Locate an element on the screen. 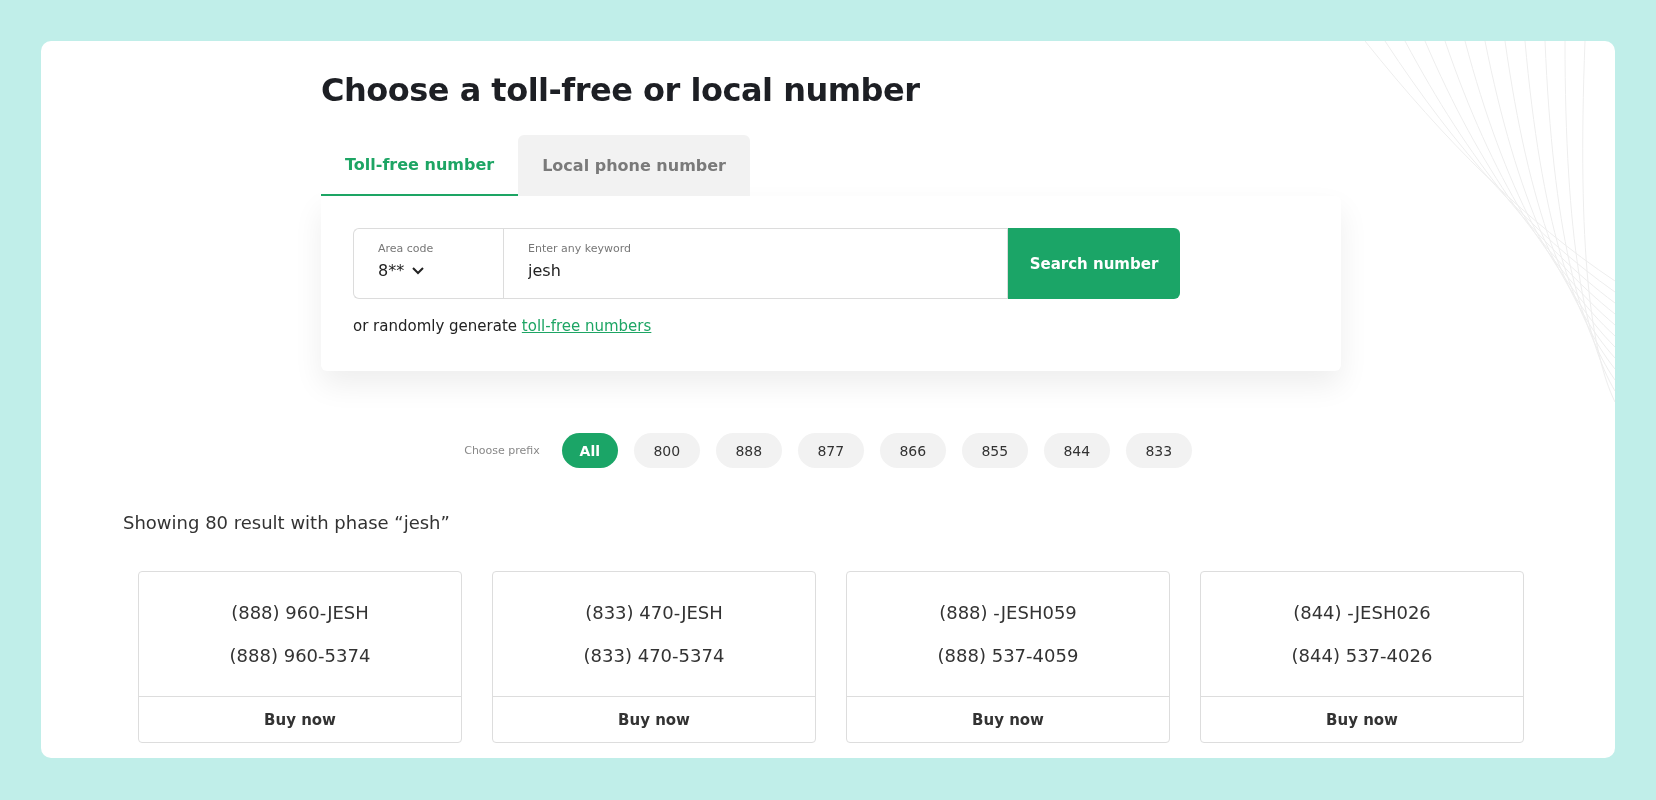  phone-number: (844) 537-4026 is located at coordinates (1362, 655).